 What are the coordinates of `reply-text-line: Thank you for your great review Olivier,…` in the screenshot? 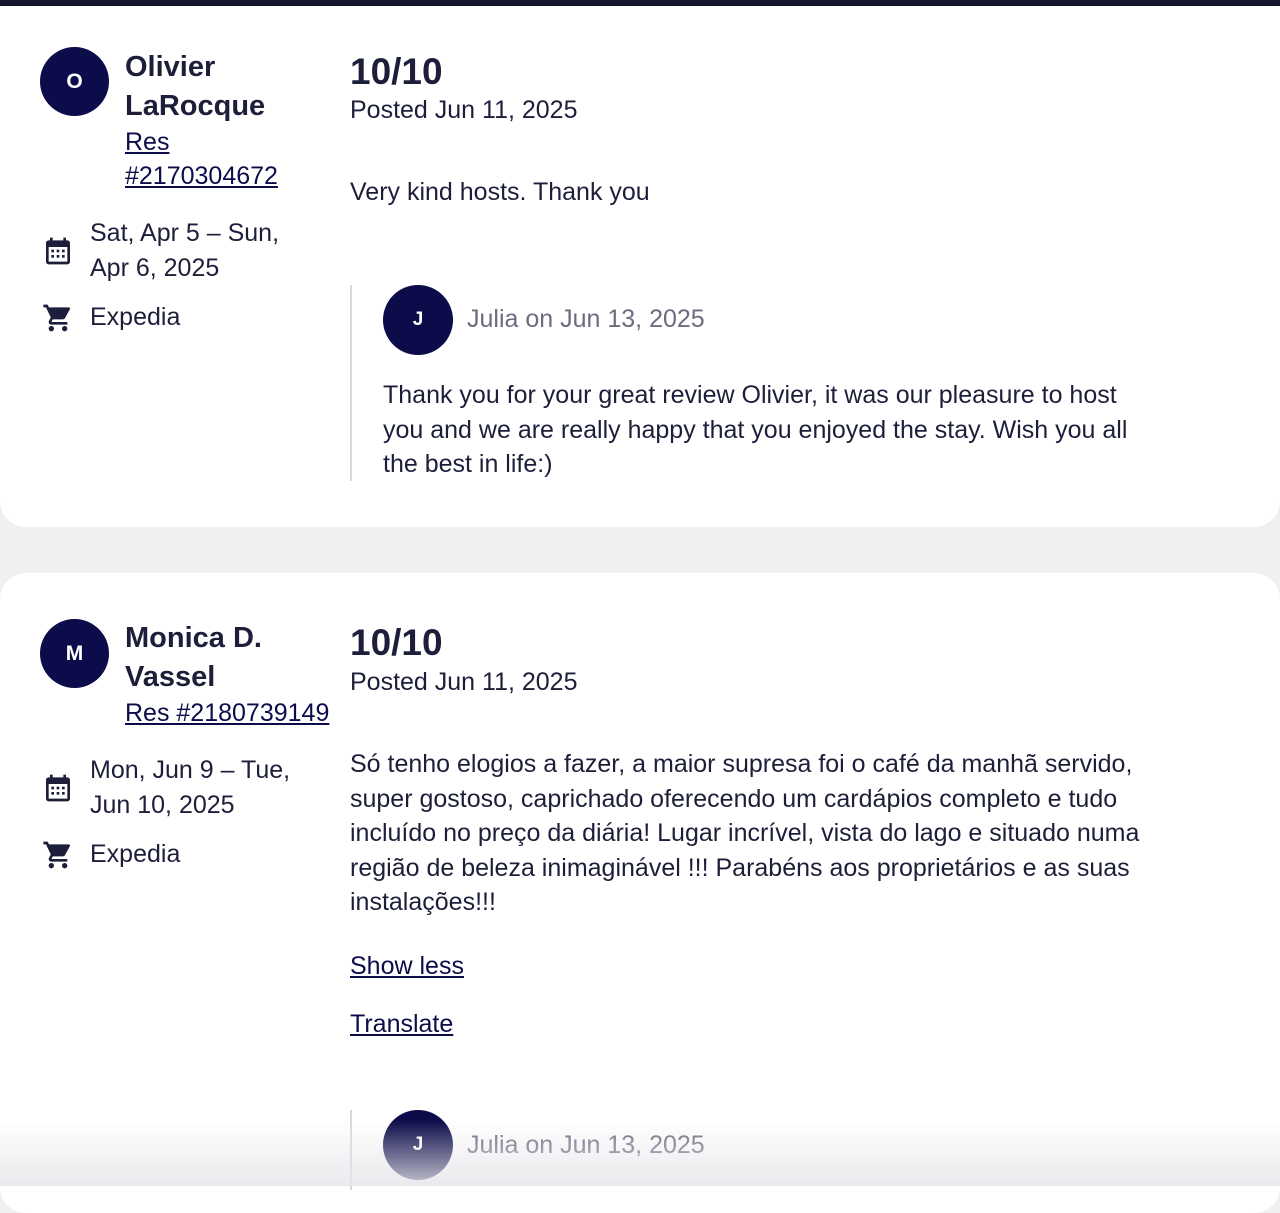 It's located at (750, 395).